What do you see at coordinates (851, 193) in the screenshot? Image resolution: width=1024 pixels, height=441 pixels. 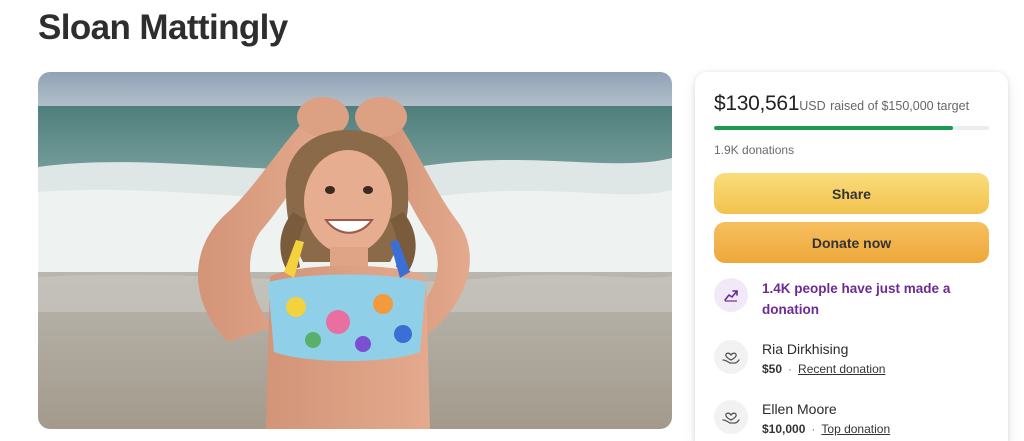 I see `share-button: Share` at bounding box center [851, 193].